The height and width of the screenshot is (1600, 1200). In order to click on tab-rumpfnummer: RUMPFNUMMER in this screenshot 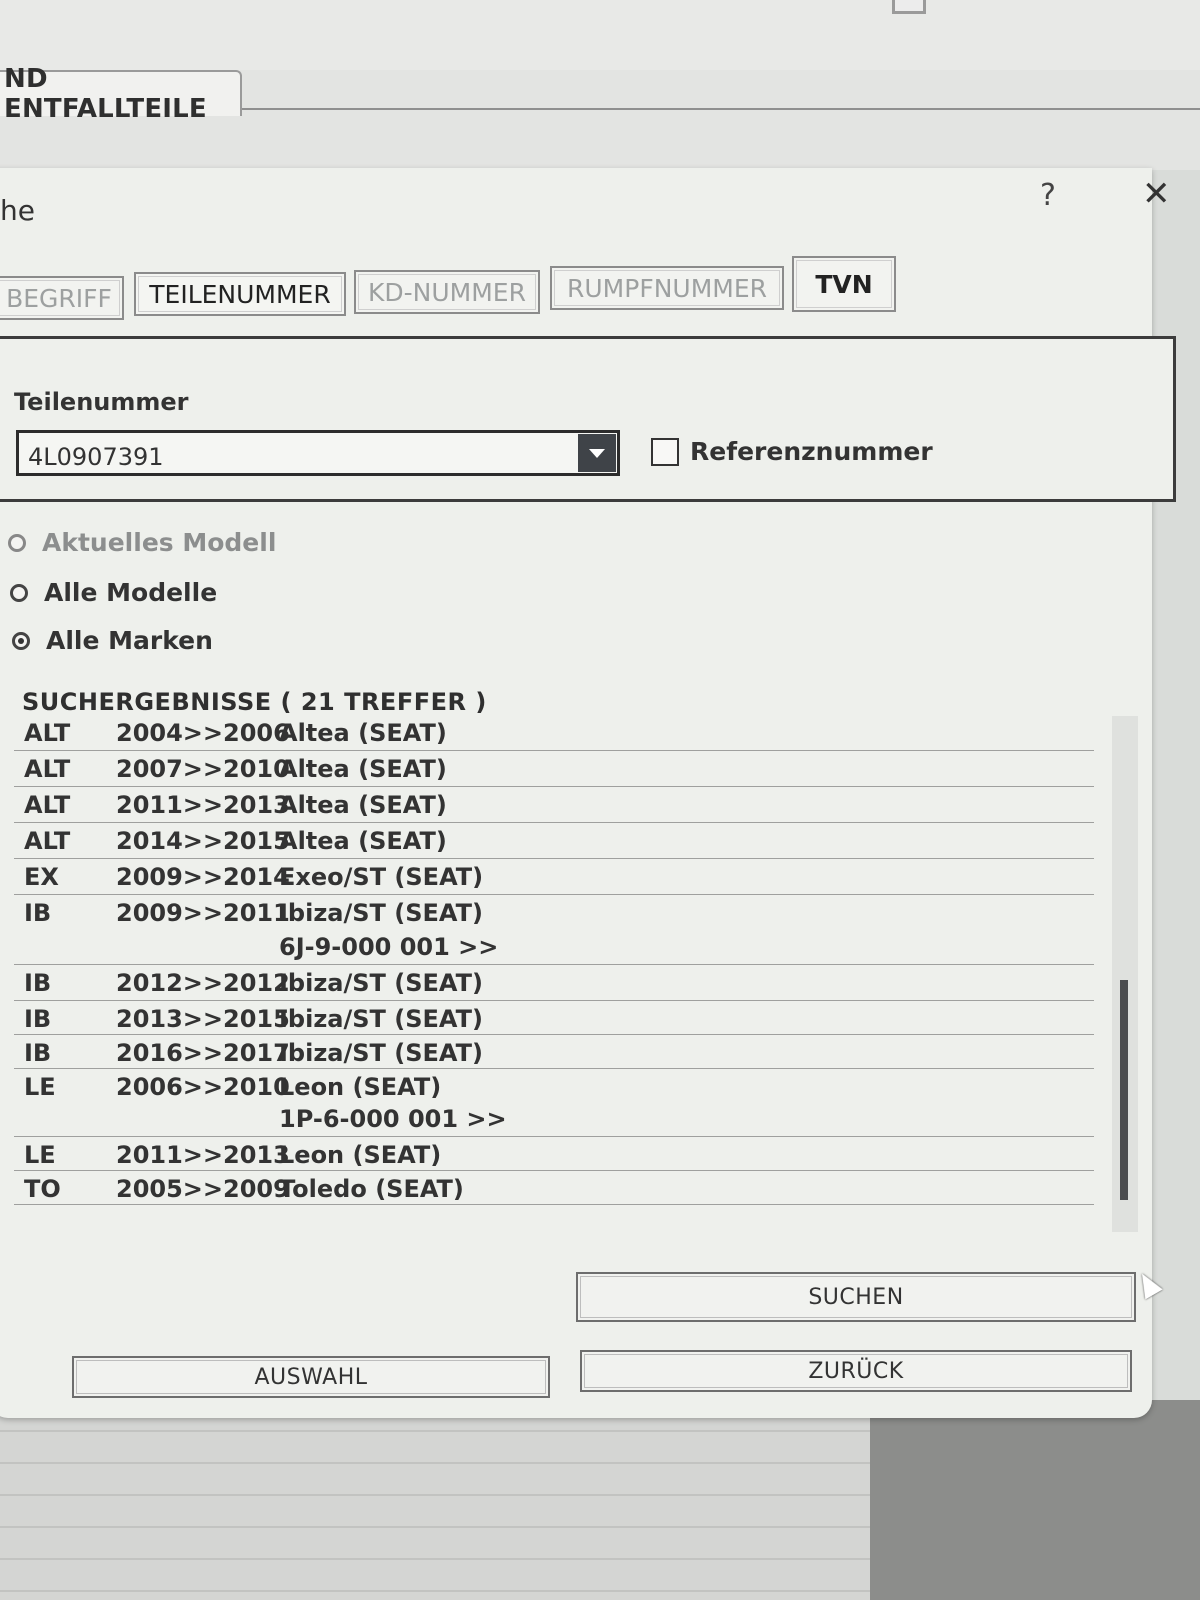, I will do `click(667, 288)`.